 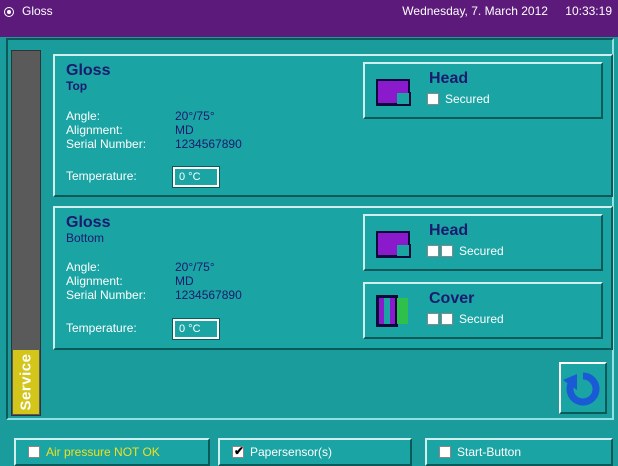 I want to click on service-tab-label-box: Service, so click(x=26, y=382).